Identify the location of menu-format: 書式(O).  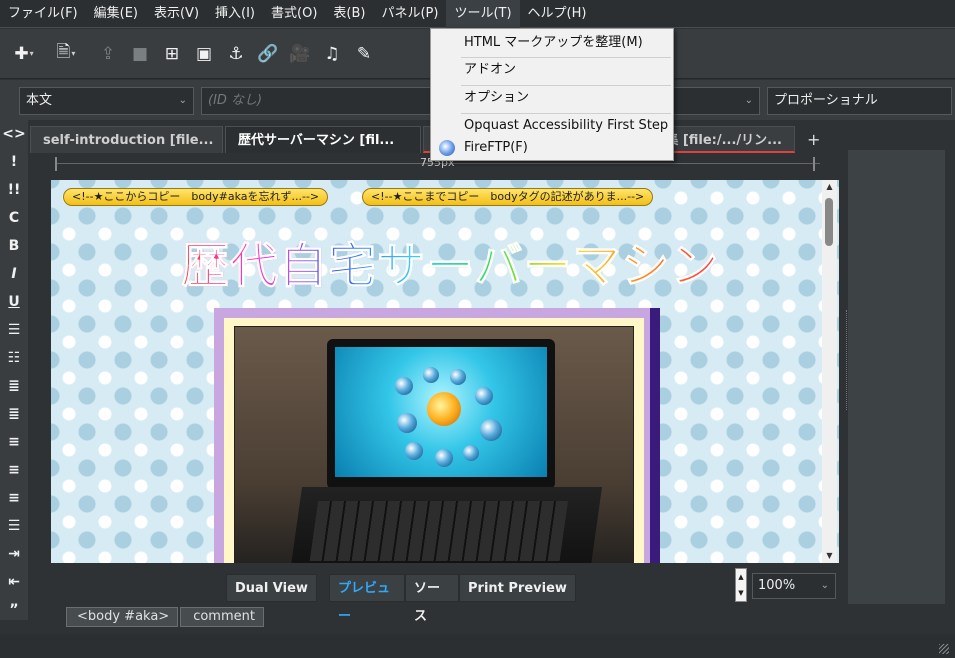
(294, 14).